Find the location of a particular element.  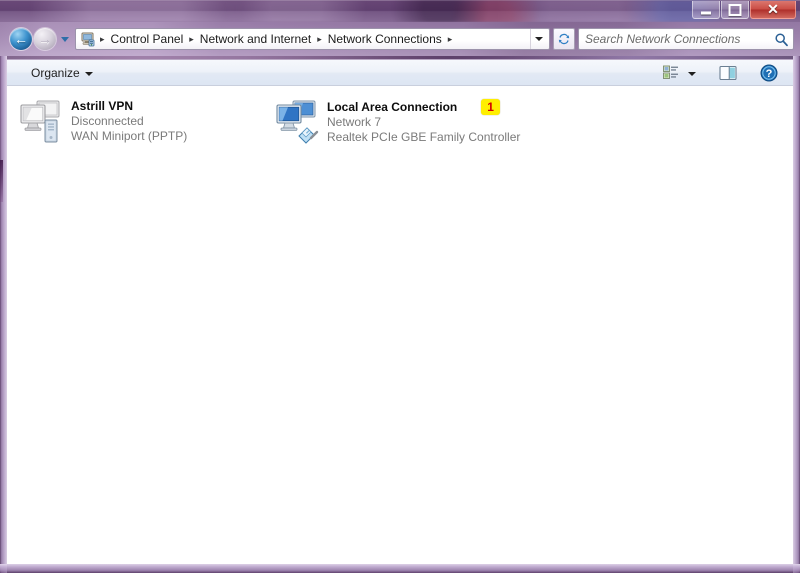

view-options-dropdown is located at coordinates (692, 73).